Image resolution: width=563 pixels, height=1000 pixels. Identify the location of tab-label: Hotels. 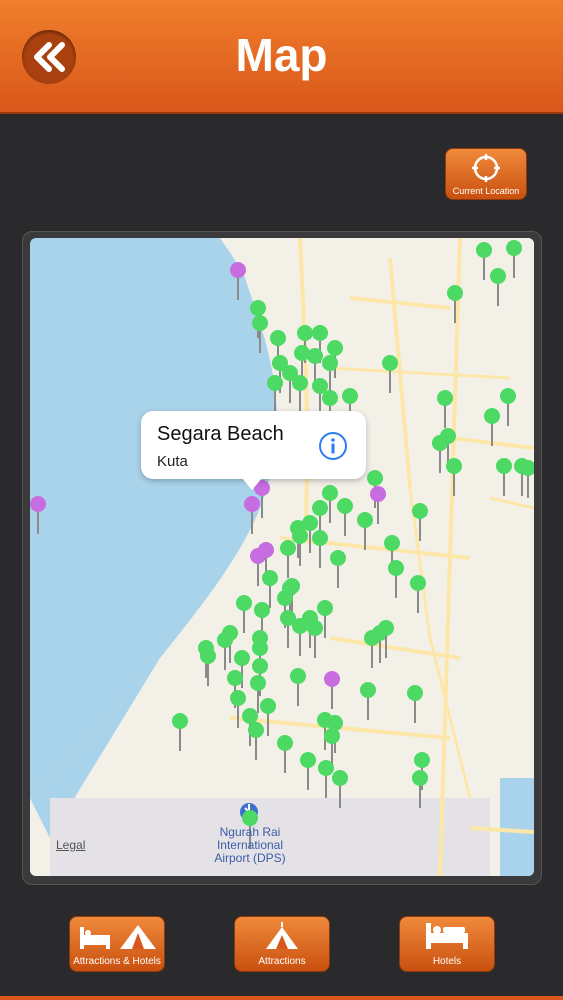
(447, 961).